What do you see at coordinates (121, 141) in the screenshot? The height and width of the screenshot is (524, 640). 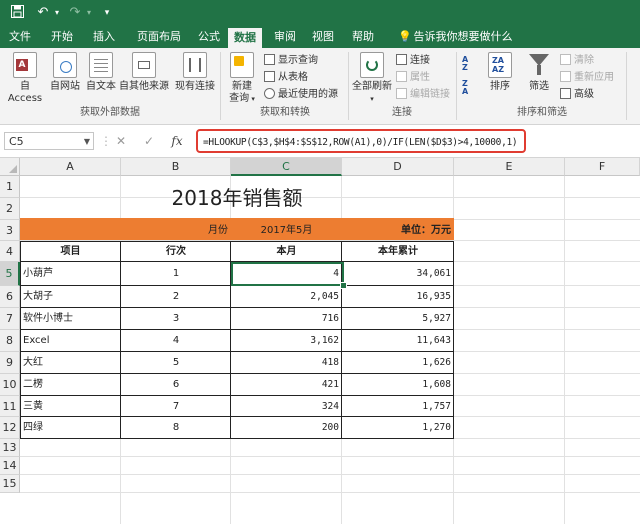 I see `cancel-icon: ✕` at bounding box center [121, 141].